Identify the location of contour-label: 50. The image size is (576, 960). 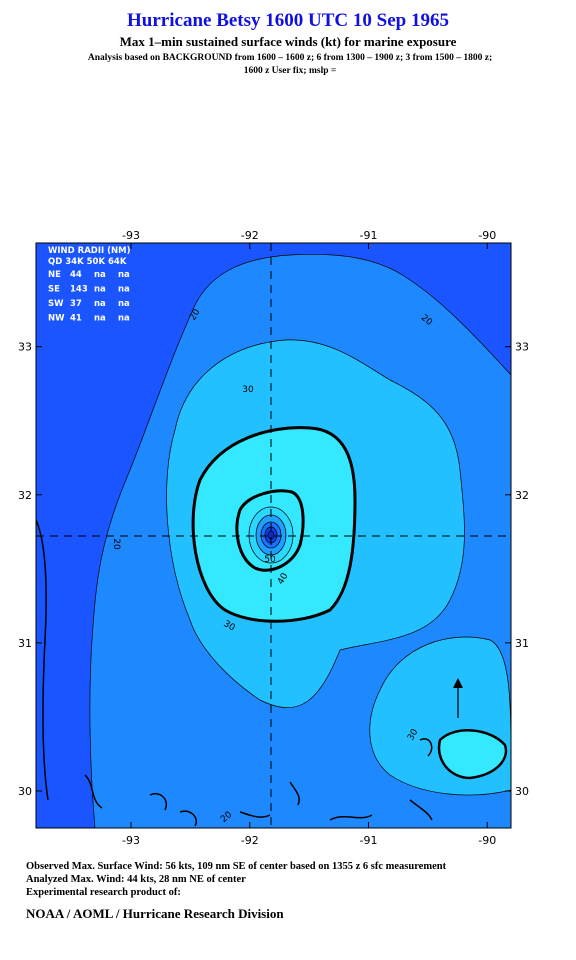
(270, 560).